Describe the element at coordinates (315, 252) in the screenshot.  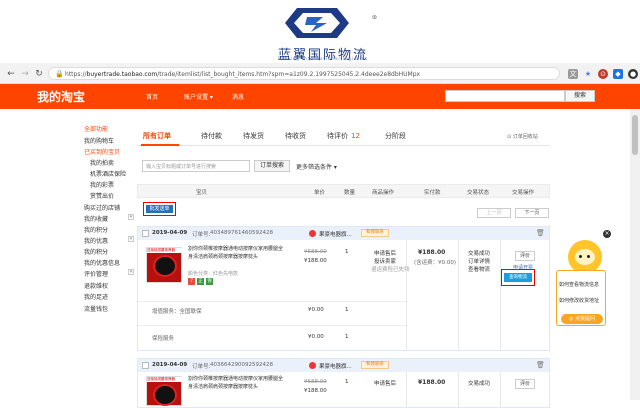
I see `original-price: ¥588.00` at that location.